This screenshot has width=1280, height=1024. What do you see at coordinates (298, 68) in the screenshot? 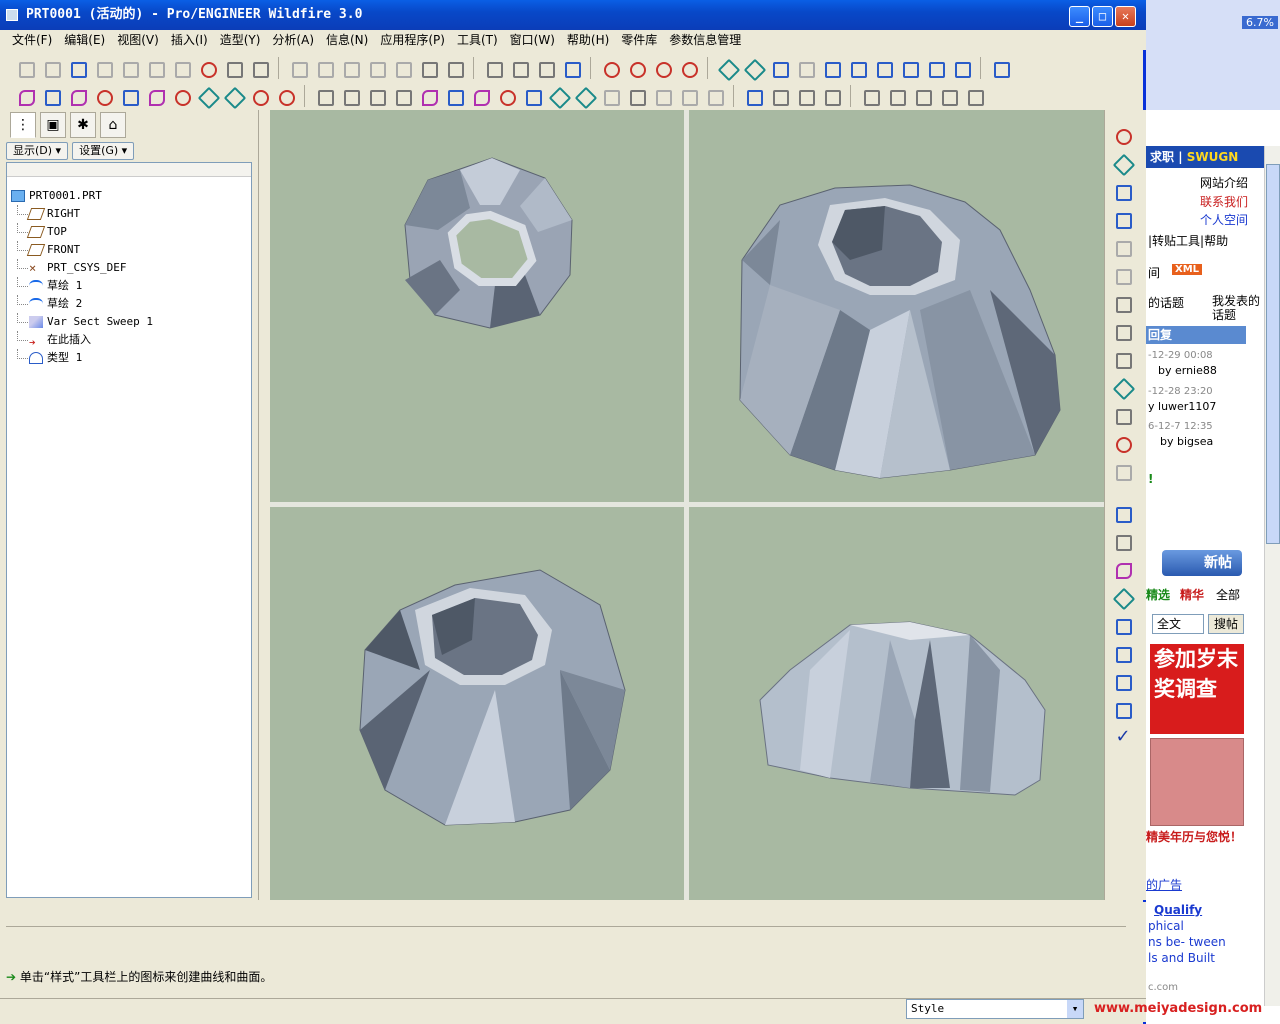
I see `new-icon` at bounding box center [298, 68].